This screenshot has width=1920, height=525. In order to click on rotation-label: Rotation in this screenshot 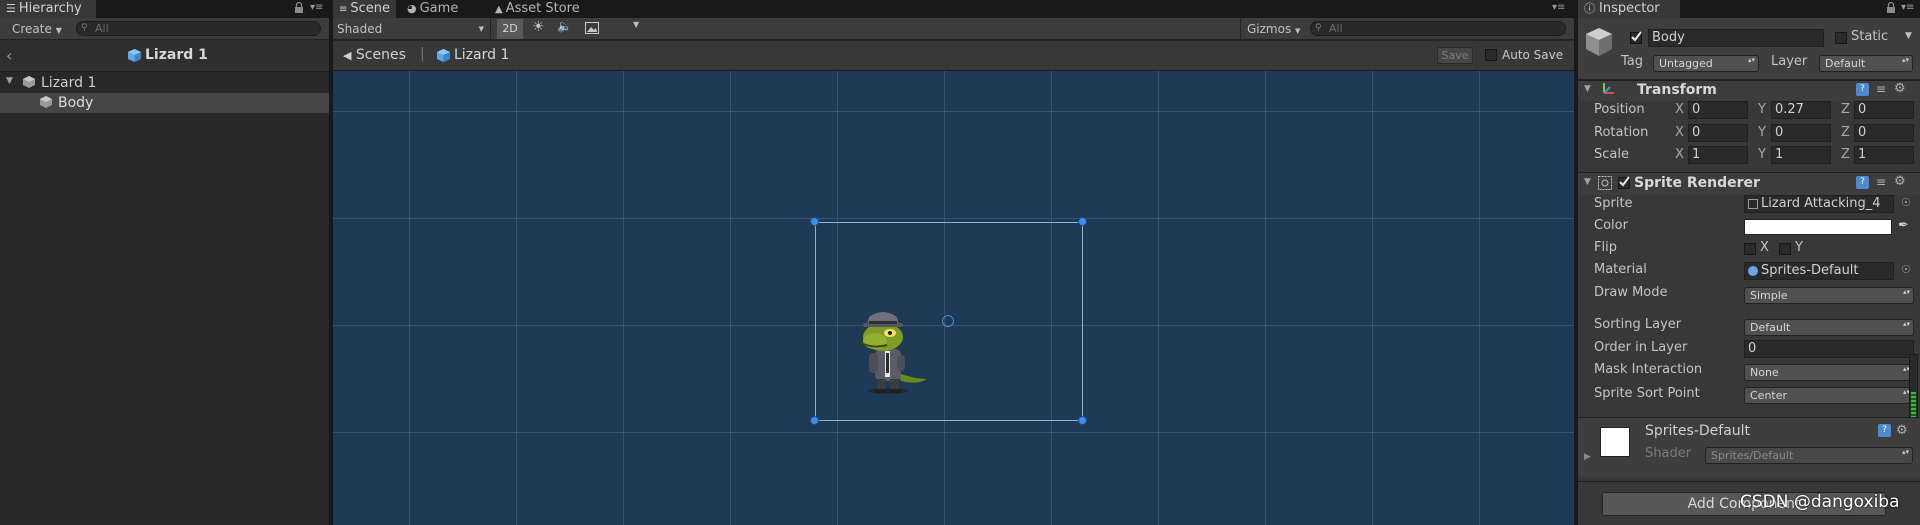, I will do `click(1621, 132)`.